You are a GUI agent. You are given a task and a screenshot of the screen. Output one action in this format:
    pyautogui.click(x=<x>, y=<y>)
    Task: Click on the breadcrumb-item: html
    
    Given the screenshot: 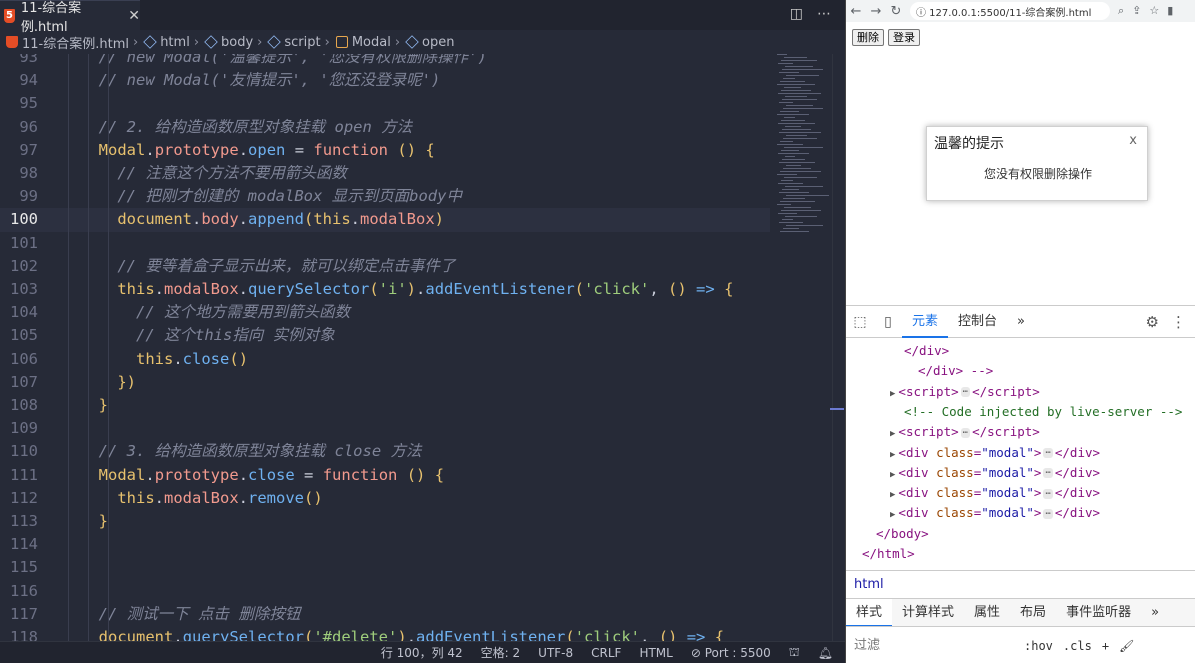 What is the action you would take?
    pyautogui.click(x=166, y=42)
    